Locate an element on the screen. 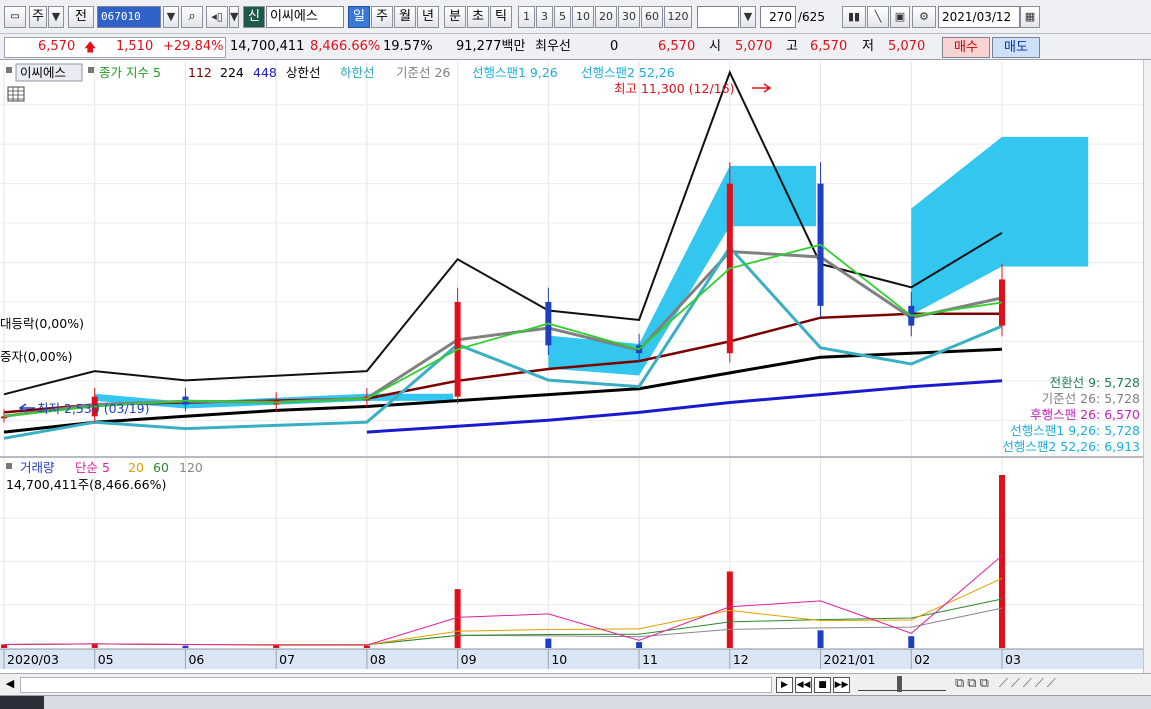 Image resolution: width=1151 pixels, height=709 pixels. low-annotation: 최저 2,530 (03/19) is located at coordinates (84, 408).